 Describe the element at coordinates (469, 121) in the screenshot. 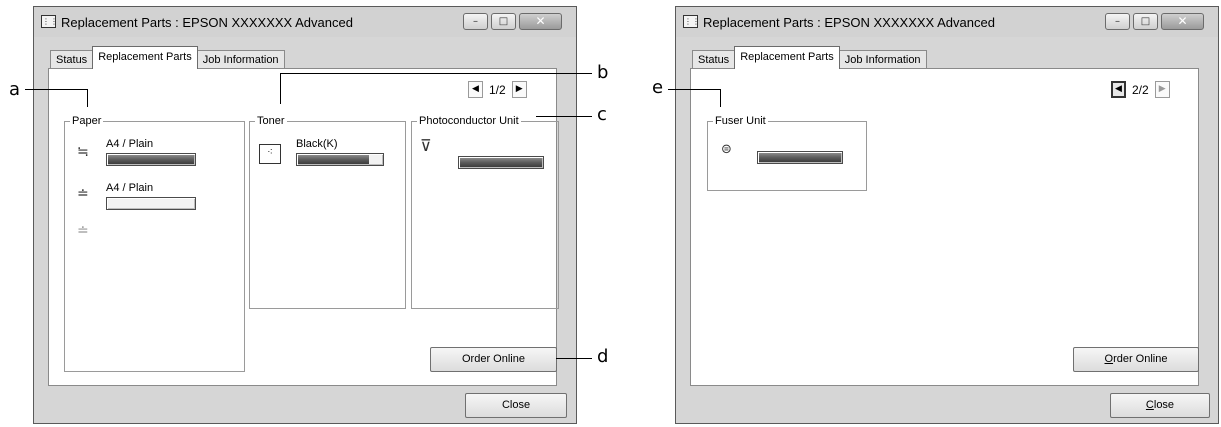

I see `photoconductor-group-label: Photoconductor Unit` at that location.